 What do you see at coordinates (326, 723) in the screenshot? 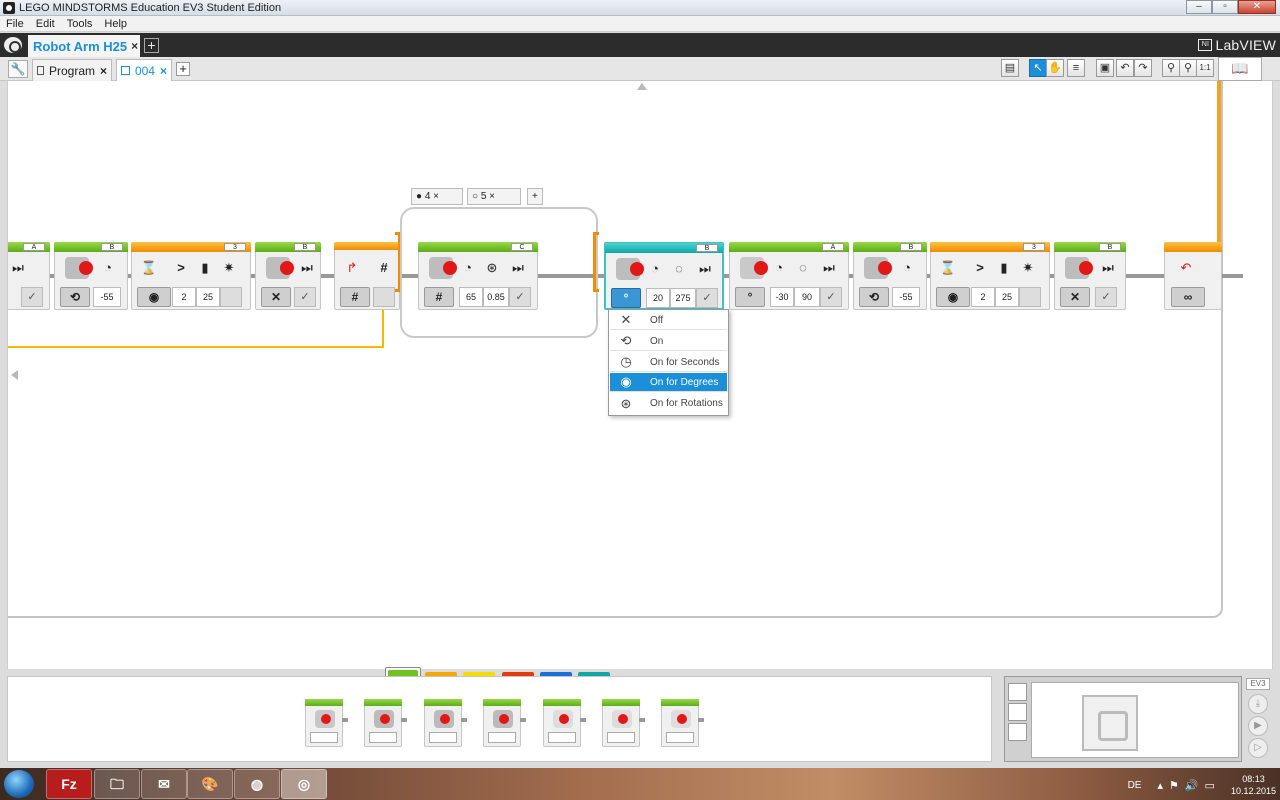
I see `palette-medium-motor` at bounding box center [326, 723].